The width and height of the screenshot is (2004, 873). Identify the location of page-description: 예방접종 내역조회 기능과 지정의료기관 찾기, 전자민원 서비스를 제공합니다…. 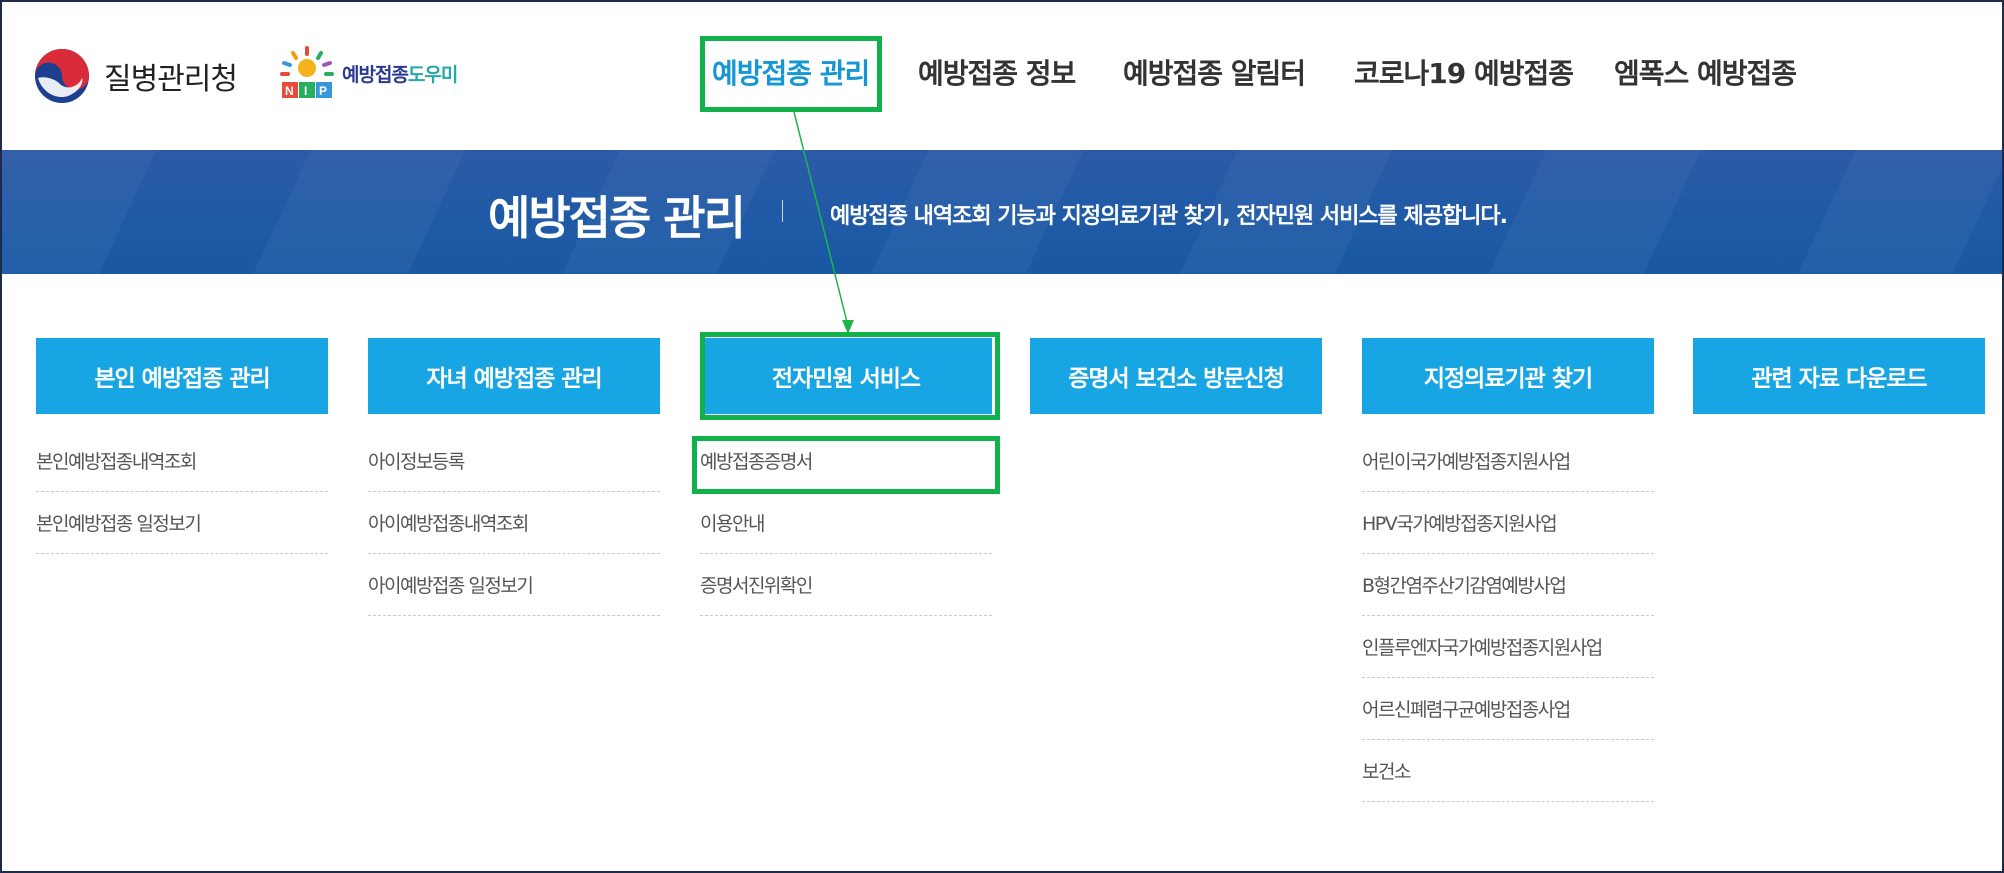
(1169, 216).